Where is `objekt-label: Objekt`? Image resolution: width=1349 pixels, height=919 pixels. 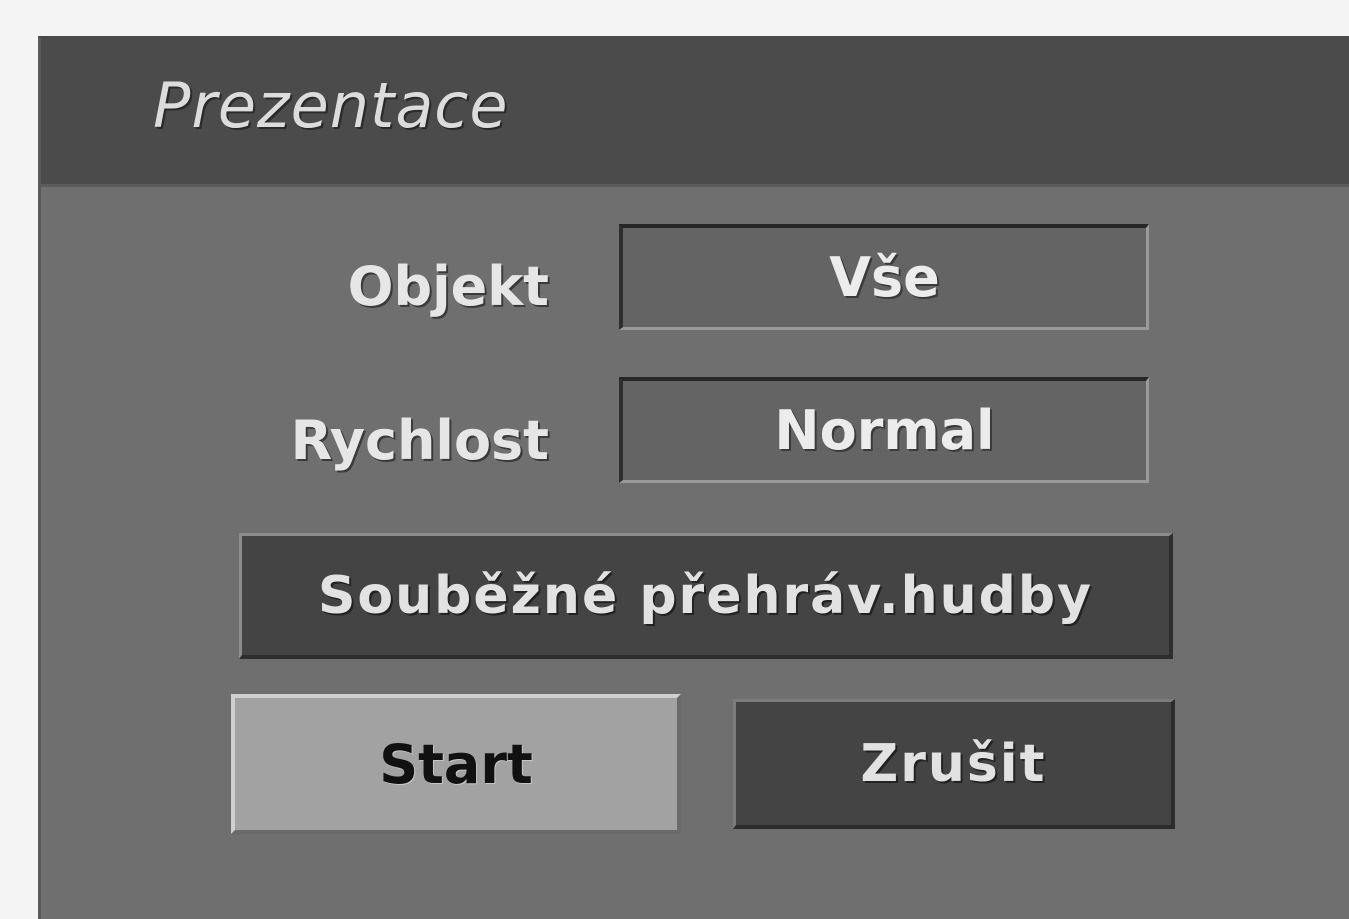 objekt-label: Objekt is located at coordinates (448, 286).